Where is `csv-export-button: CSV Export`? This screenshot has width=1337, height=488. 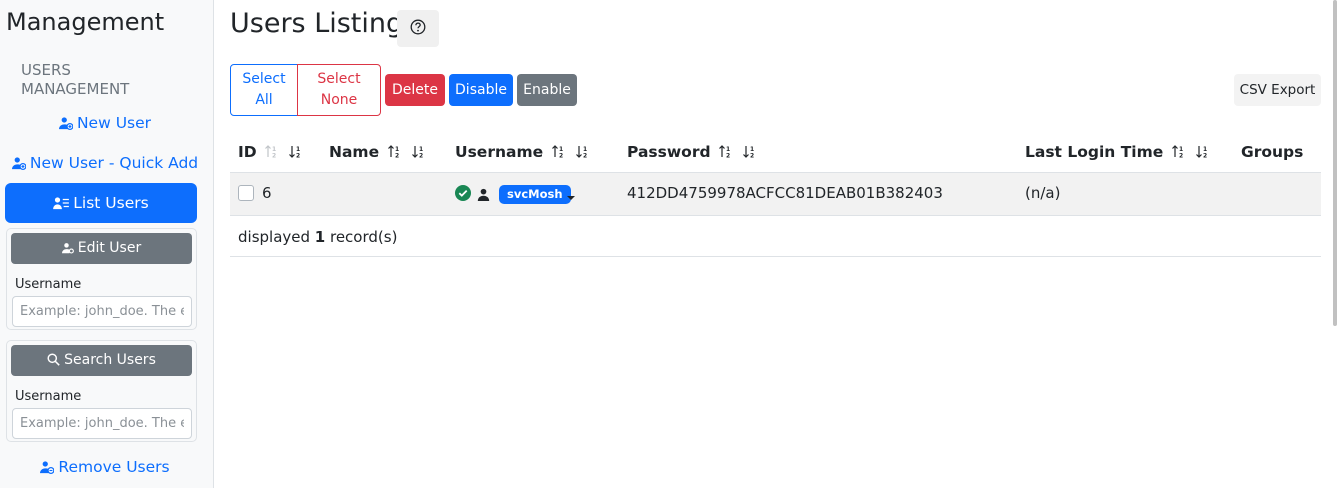 csv-export-button: CSV Export is located at coordinates (1277, 90).